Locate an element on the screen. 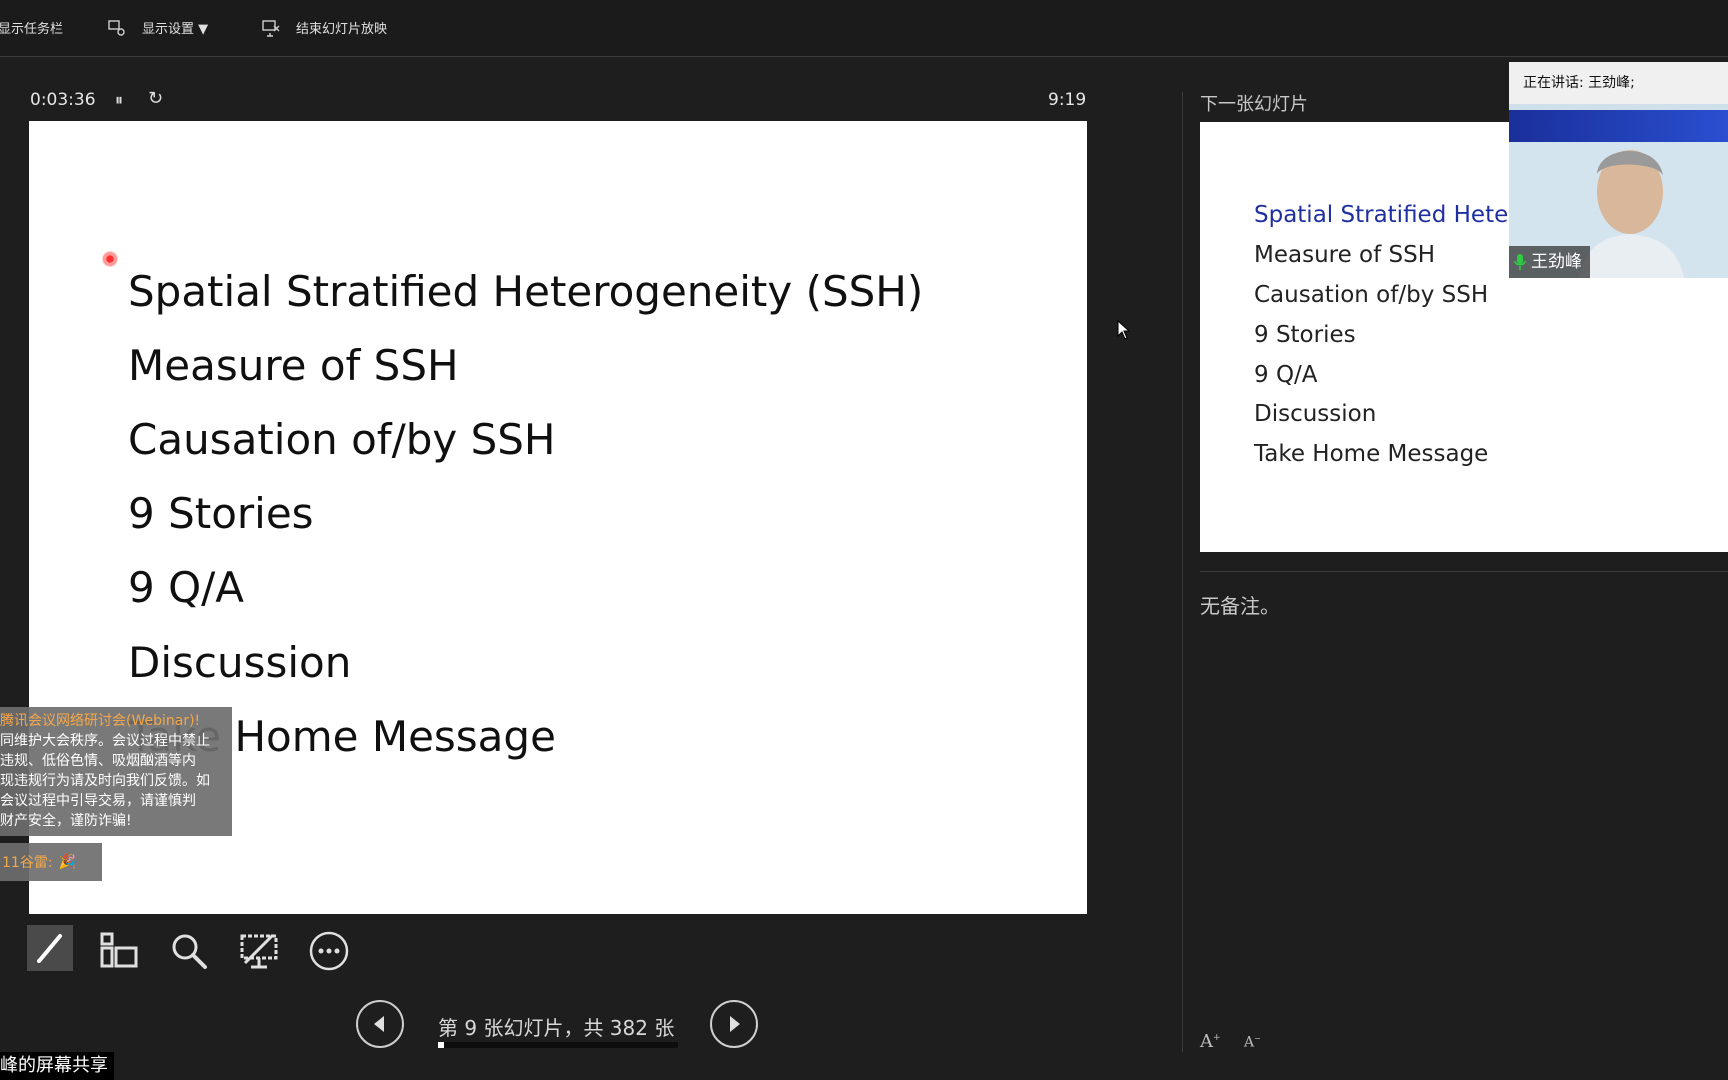 The image size is (1728, 1080). video-name-tag: 王劲峰 is located at coordinates (1549, 262).